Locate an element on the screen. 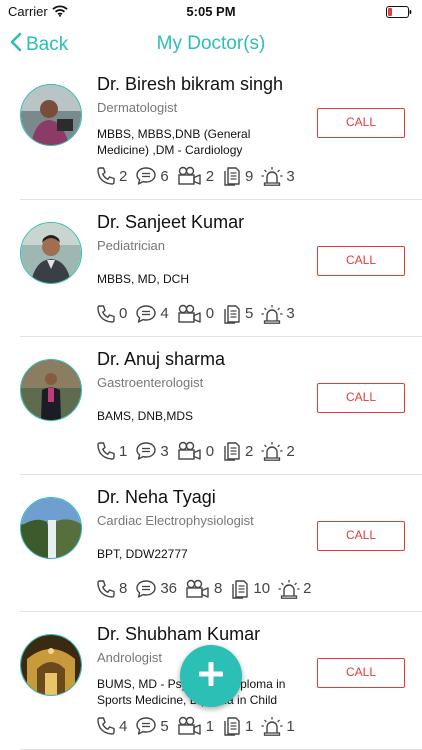 The width and height of the screenshot is (422, 750). videos-stat: 1 is located at coordinates (195, 726).